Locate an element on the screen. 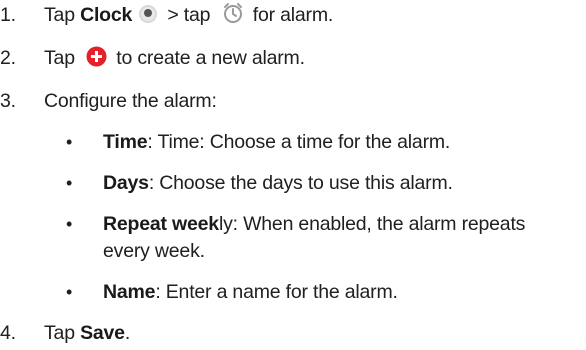 The image size is (586, 350). step-1-mid: > tap is located at coordinates (189, 15).